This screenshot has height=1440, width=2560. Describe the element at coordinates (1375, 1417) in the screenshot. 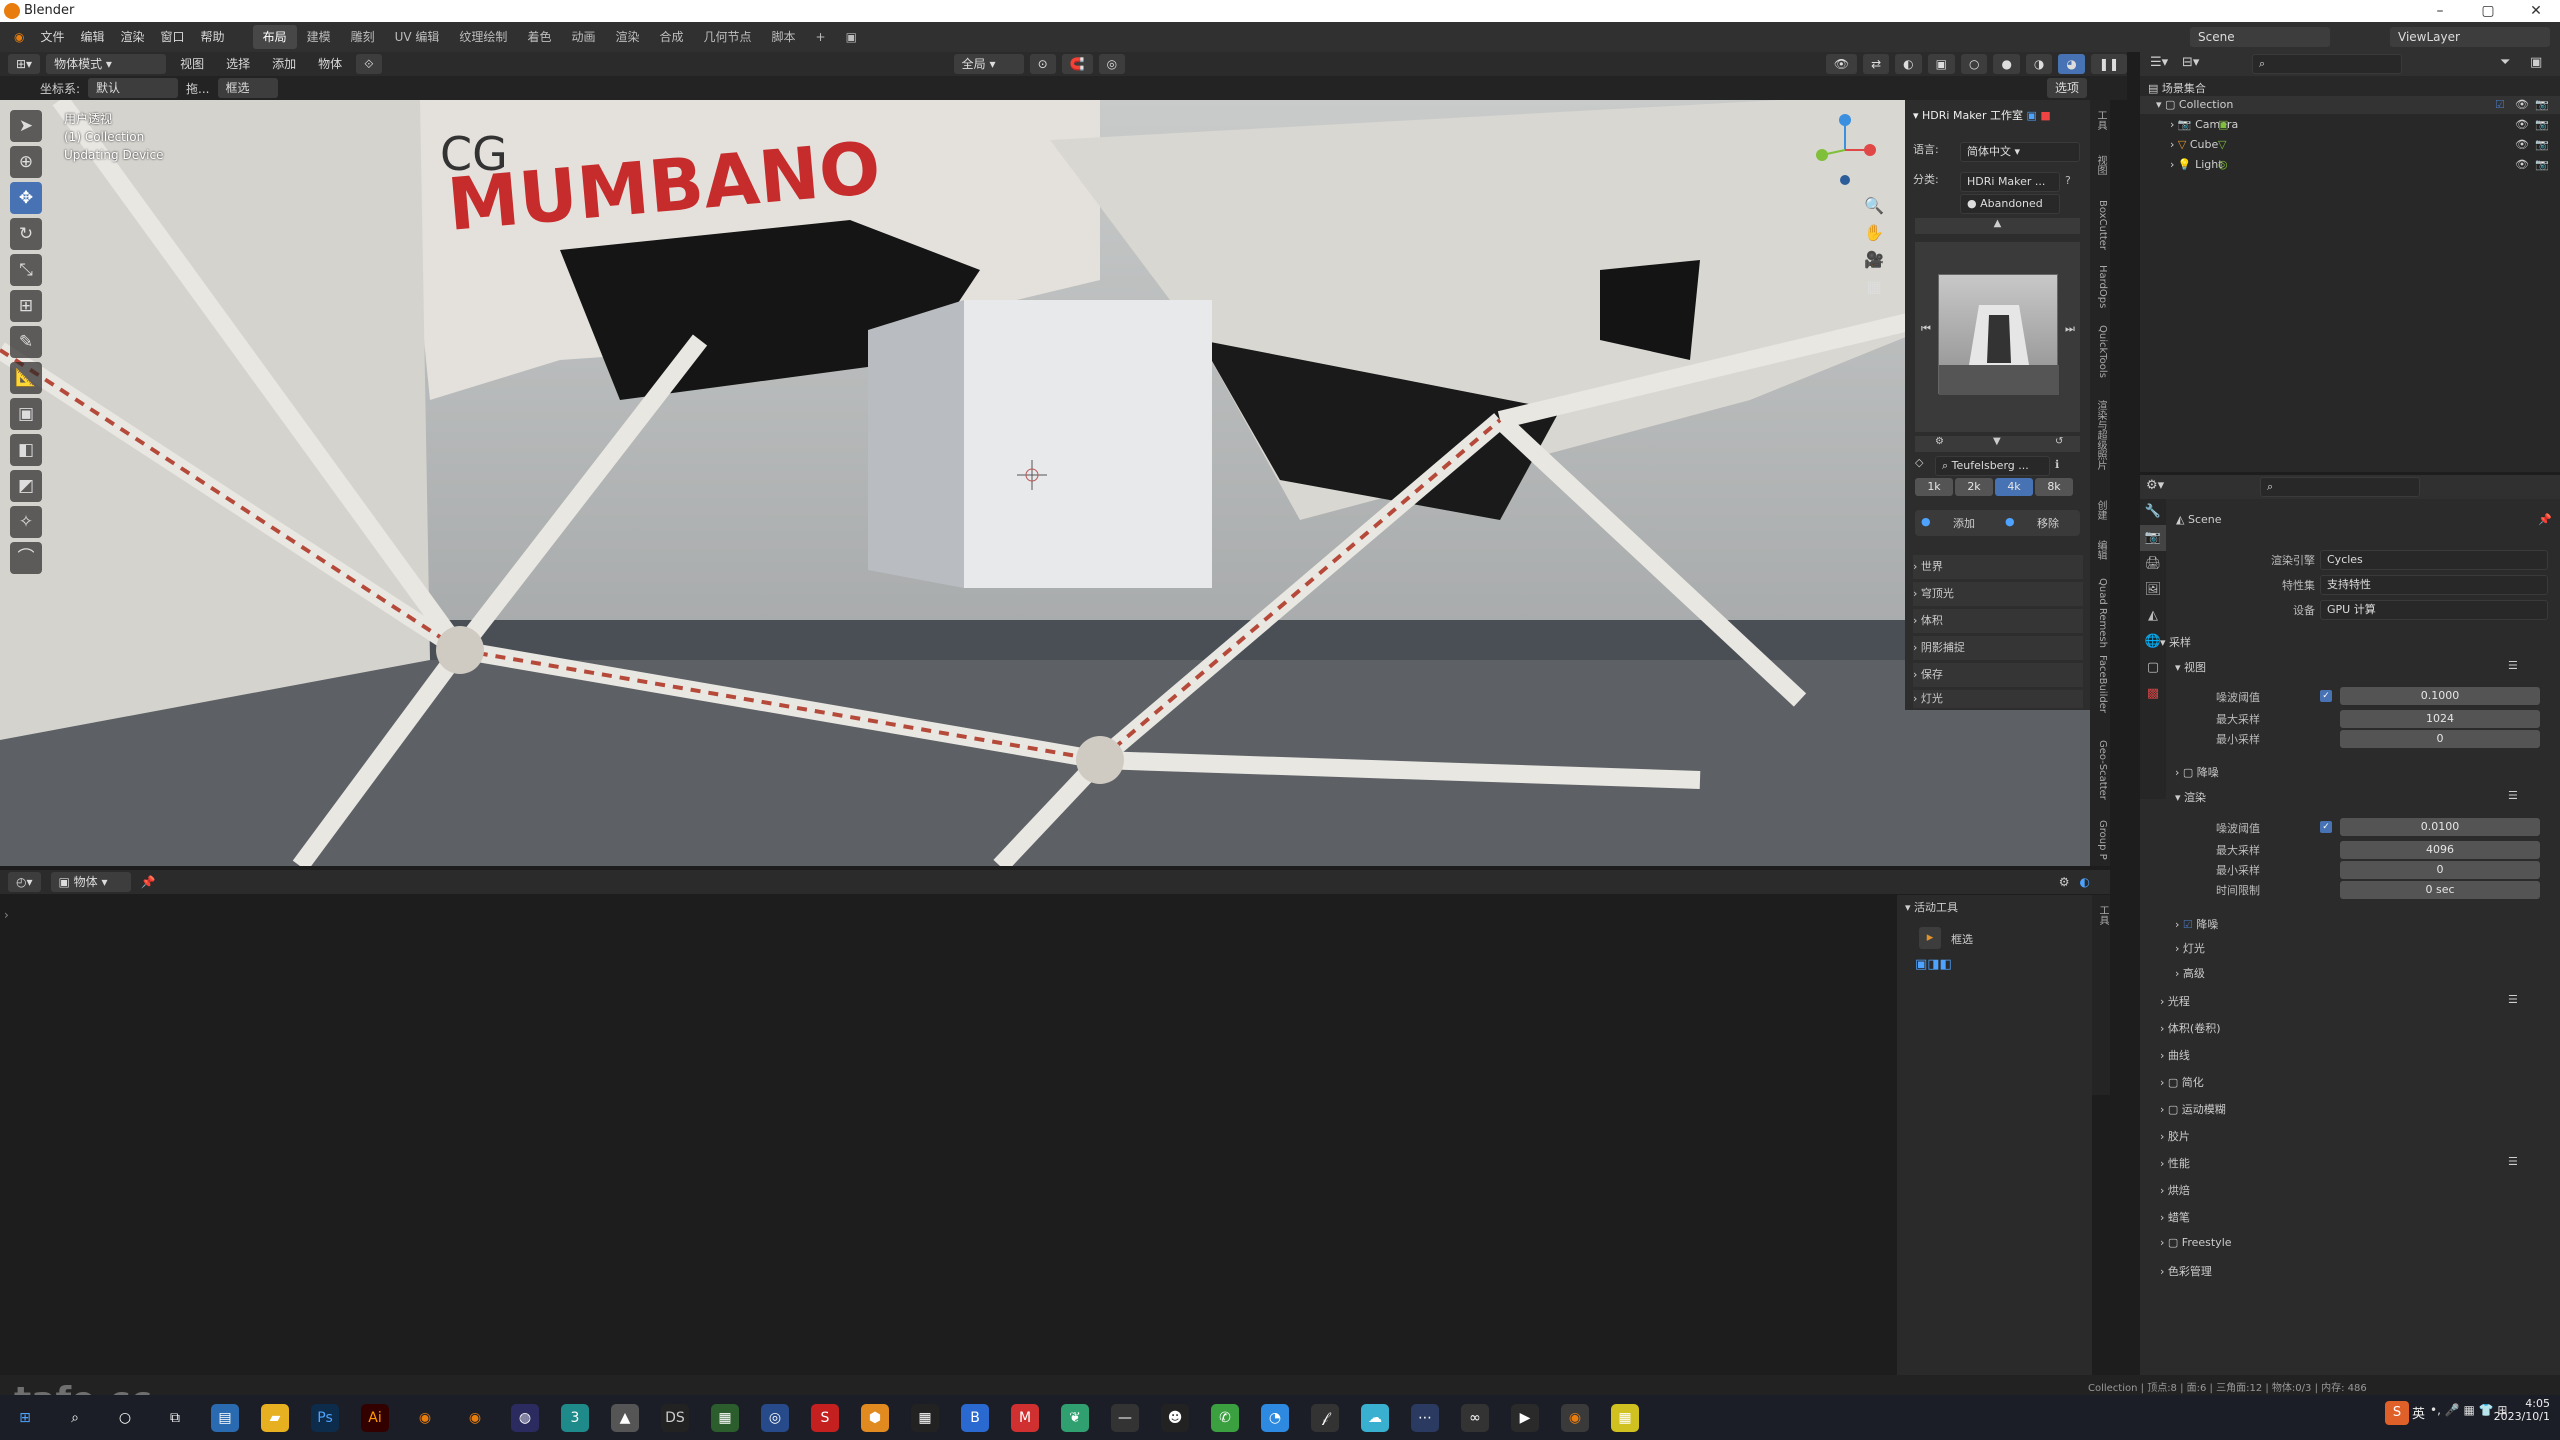

I see `app-cloud-icon: ☁` at that location.